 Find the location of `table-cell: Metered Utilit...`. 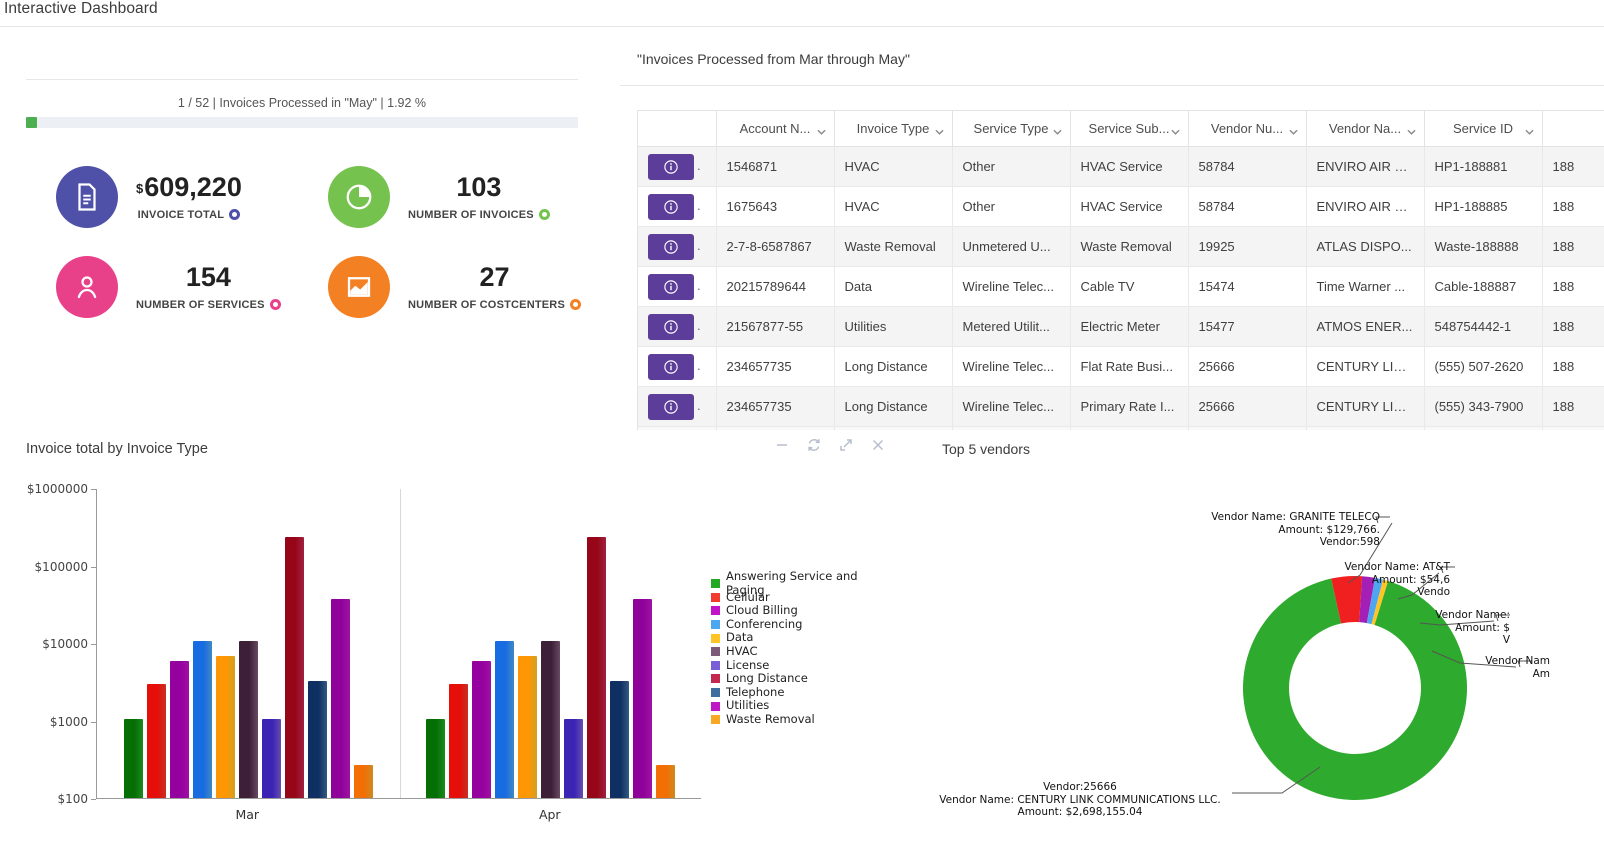

table-cell: Metered Utilit... is located at coordinates (1011, 326).